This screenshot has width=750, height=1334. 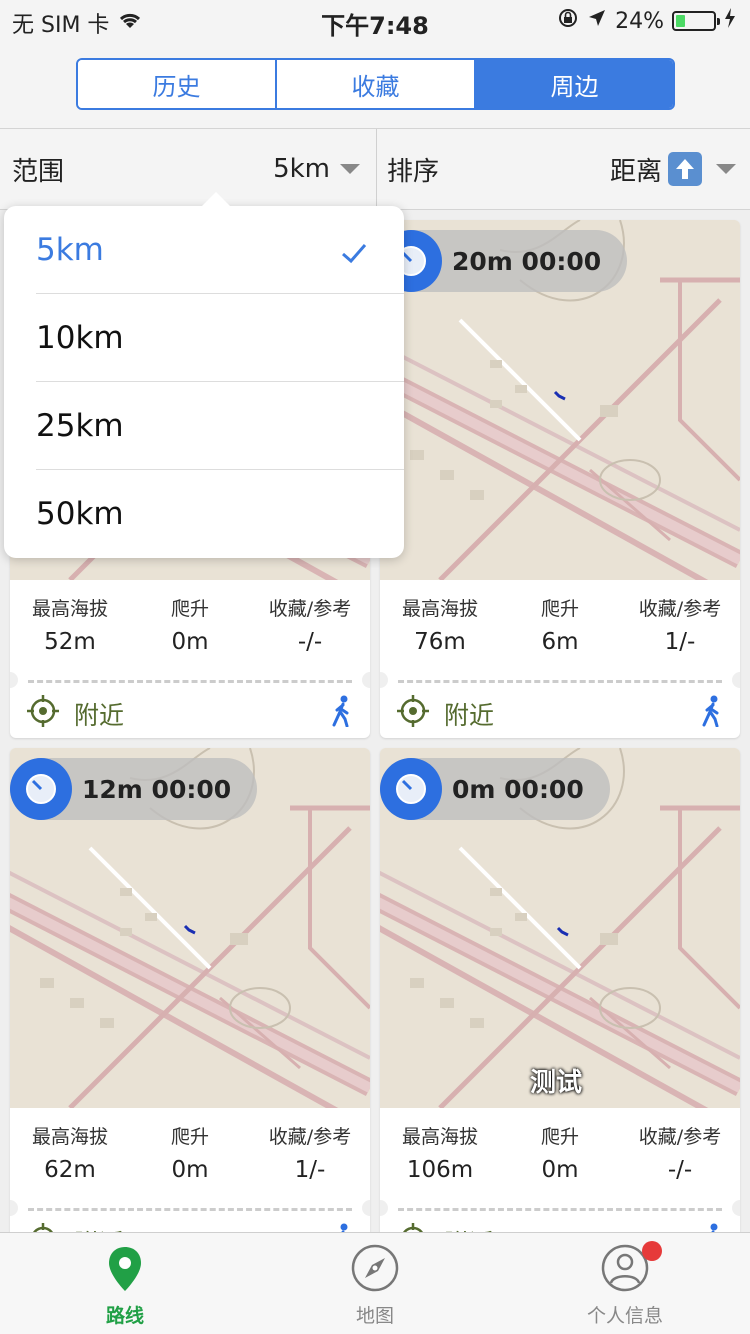 I want to click on segment-favorites: 收藏, so click(x=376, y=84).